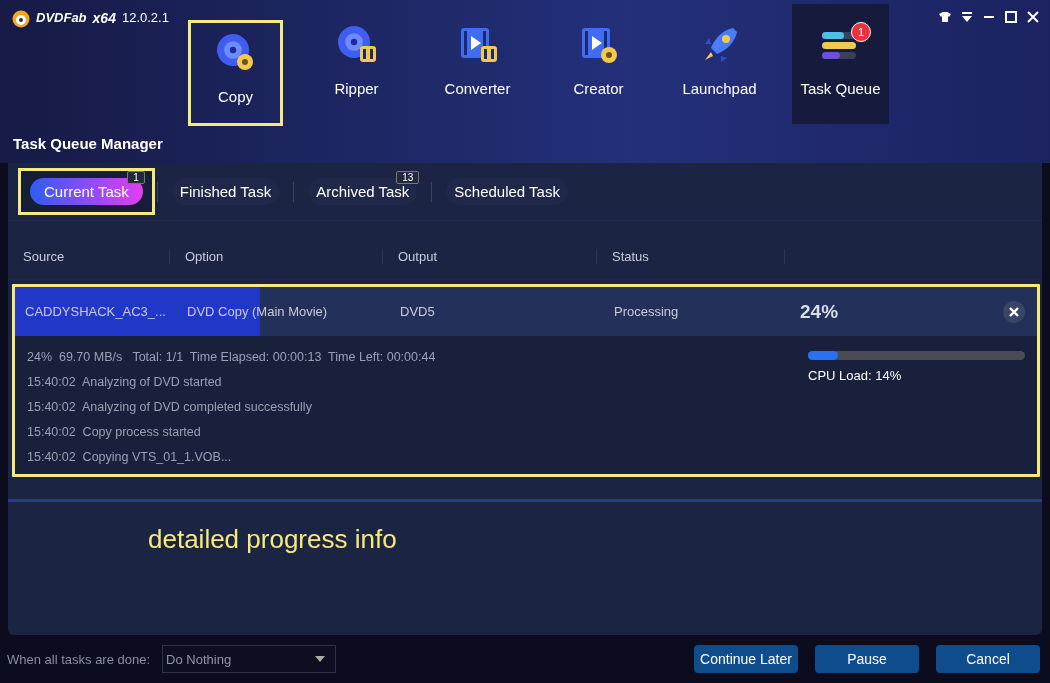 This screenshot has height=683, width=1050. I want to click on count-badge: 13, so click(408, 177).